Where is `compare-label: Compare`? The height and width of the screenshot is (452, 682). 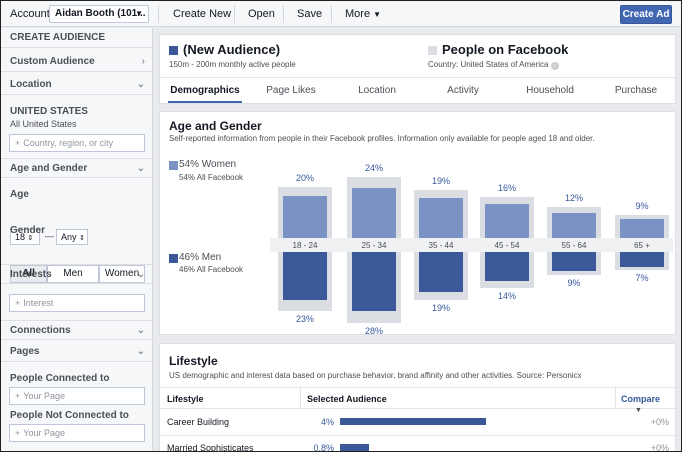 compare-label: Compare is located at coordinates (641, 399).